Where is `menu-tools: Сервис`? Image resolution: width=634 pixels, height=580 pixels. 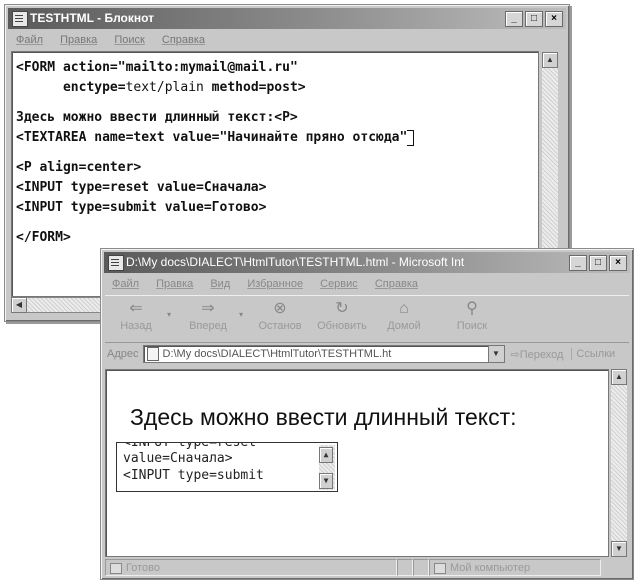
menu-tools: Сервис is located at coordinates (339, 284).